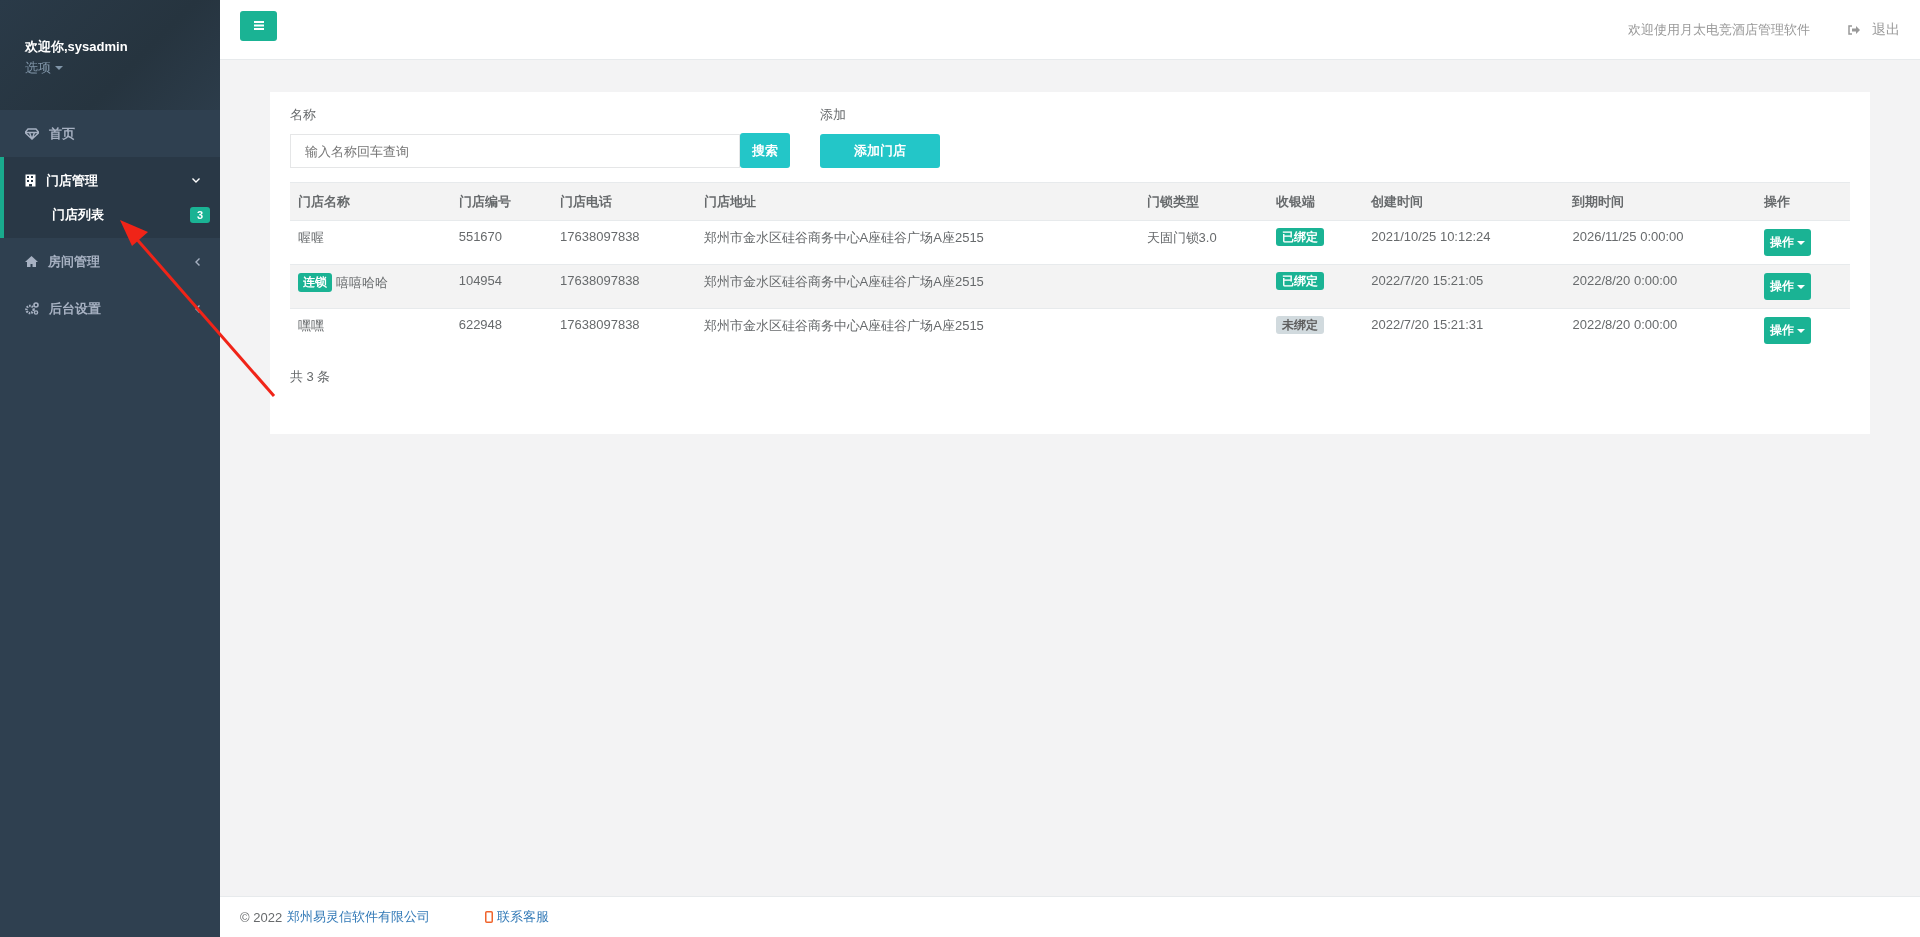 The image size is (1920, 937). I want to click on nav-item: 后台设置, so click(110, 308).